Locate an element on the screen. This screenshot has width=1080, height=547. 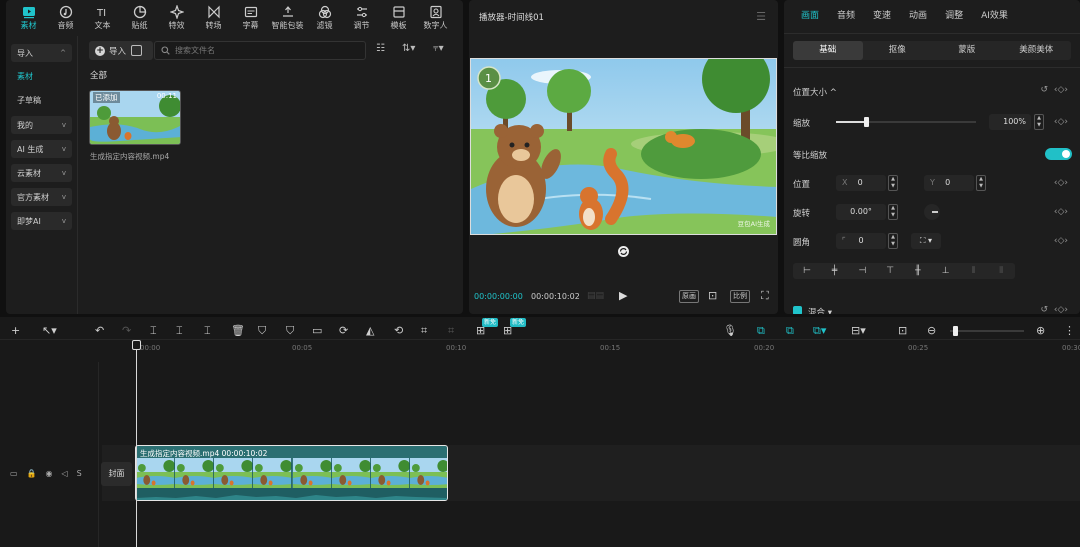
sidebar-item-mine: 我的 v is located at coordinates (41, 125).